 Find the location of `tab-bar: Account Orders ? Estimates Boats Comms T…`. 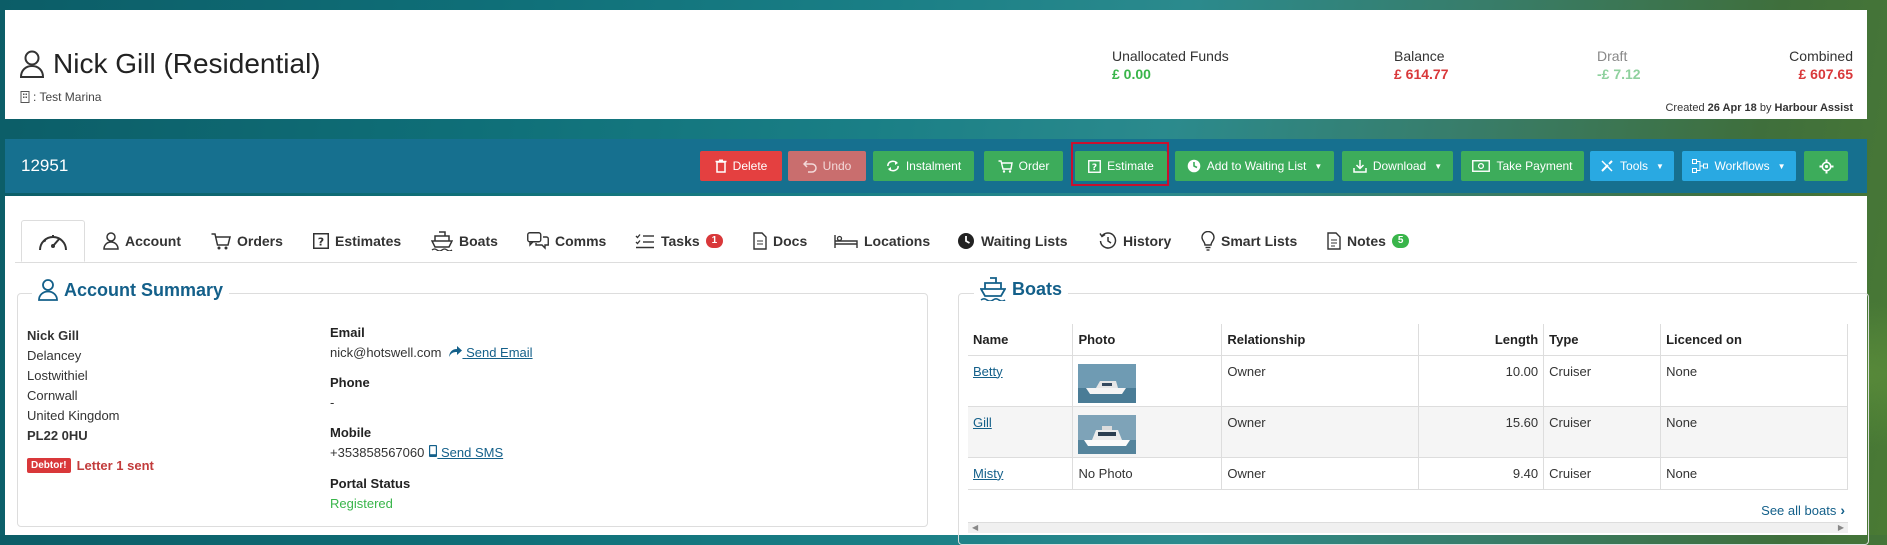

tab-bar: Account Orders ? Estimates Boats Comms T… is located at coordinates (936, 241).